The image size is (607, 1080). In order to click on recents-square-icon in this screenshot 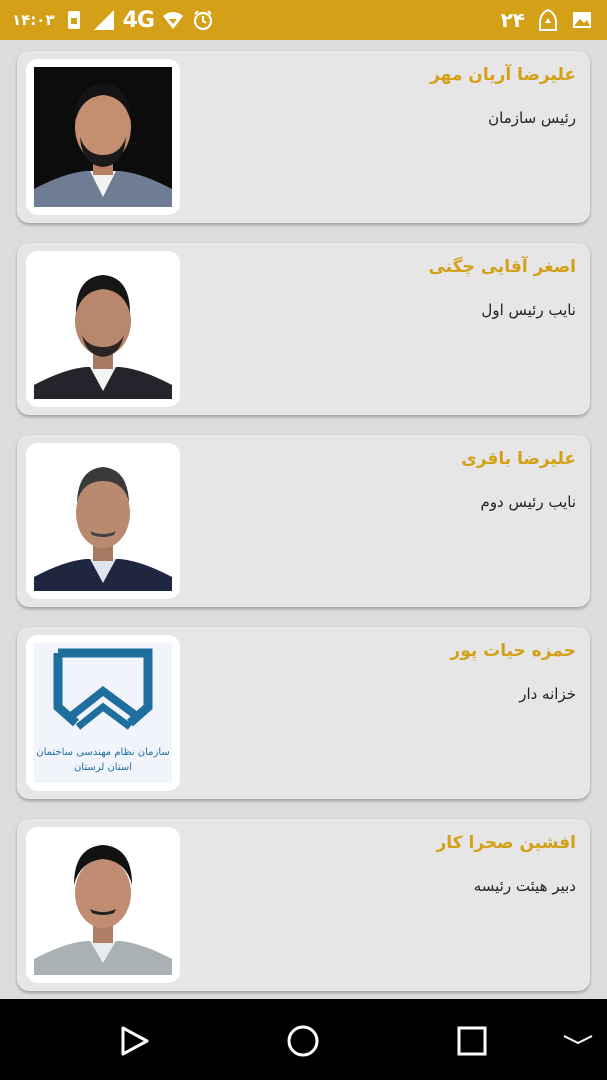, I will do `click(472, 1041)`.